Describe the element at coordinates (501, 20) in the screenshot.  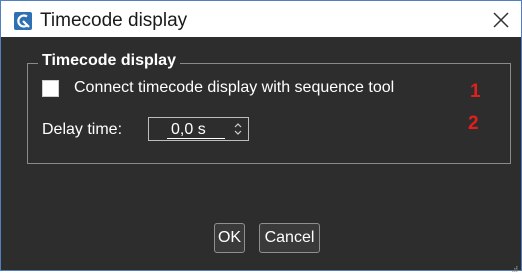
I see `close-icon` at that location.